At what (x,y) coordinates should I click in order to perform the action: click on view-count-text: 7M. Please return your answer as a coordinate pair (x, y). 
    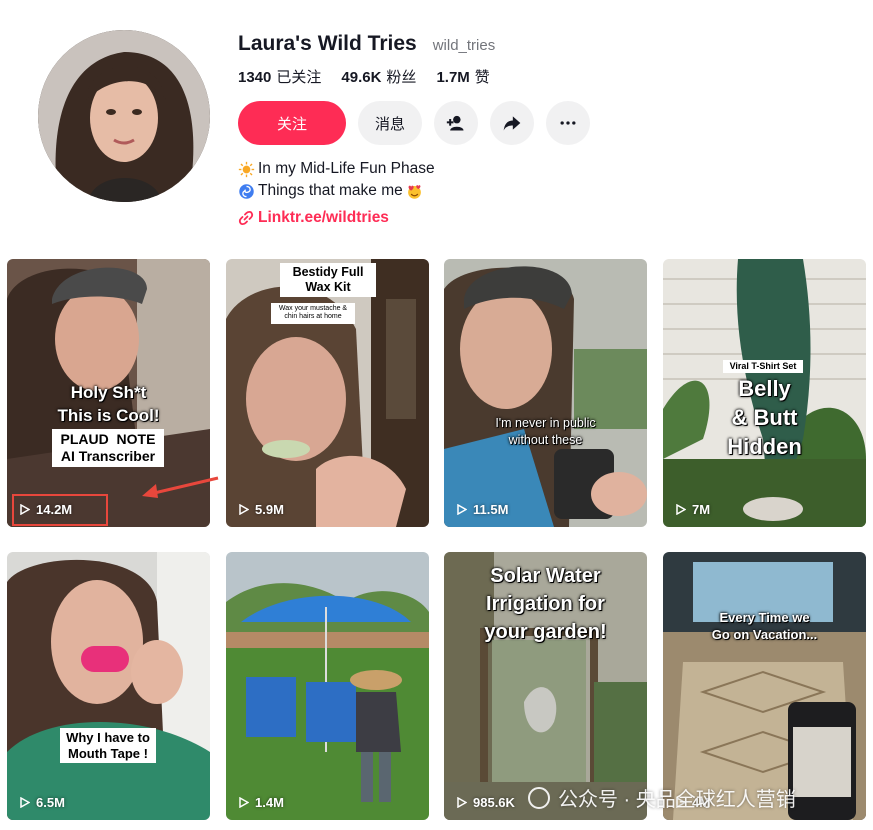
    Looking at the image, I should click on (701, 509).